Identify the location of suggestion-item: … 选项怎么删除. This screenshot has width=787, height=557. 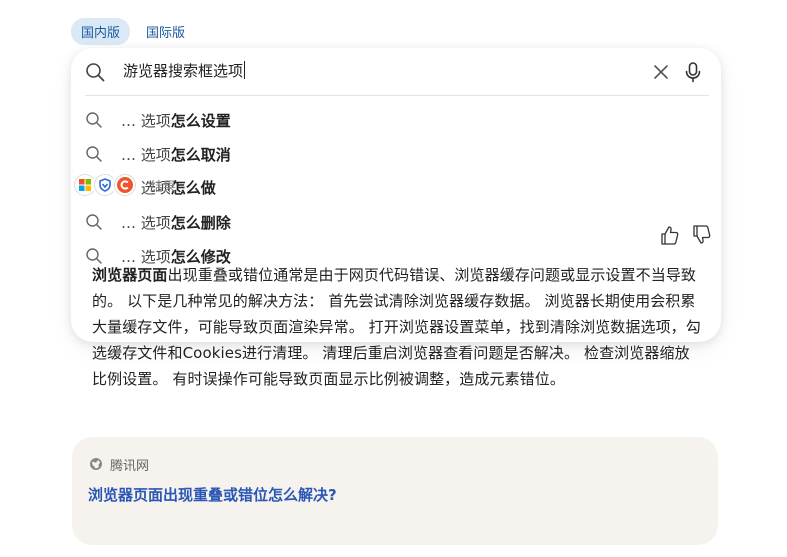
(396, 222).